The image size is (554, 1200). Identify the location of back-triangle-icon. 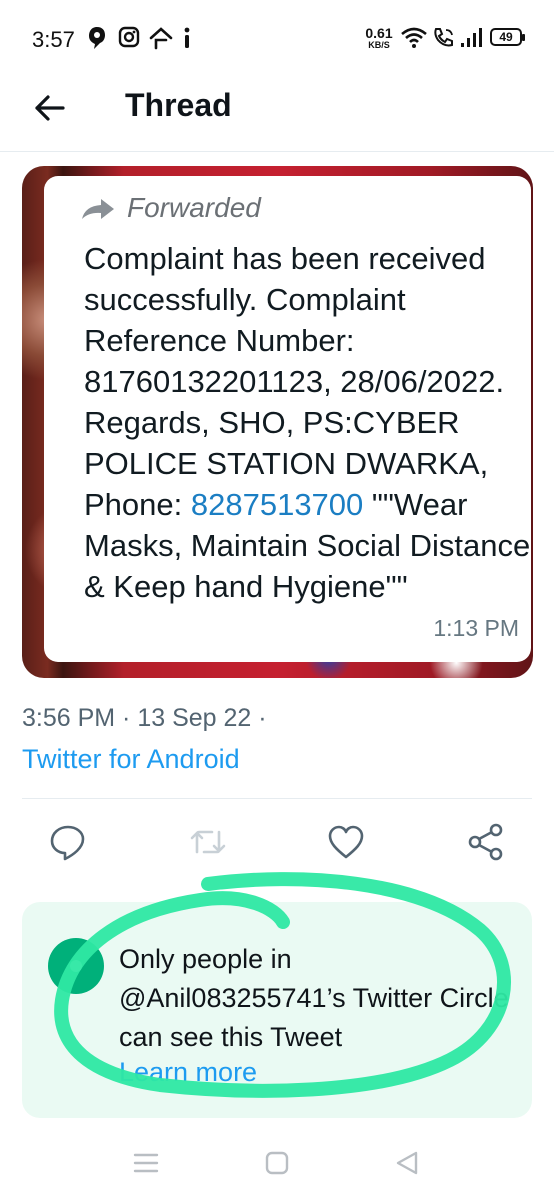
(407, 1163).